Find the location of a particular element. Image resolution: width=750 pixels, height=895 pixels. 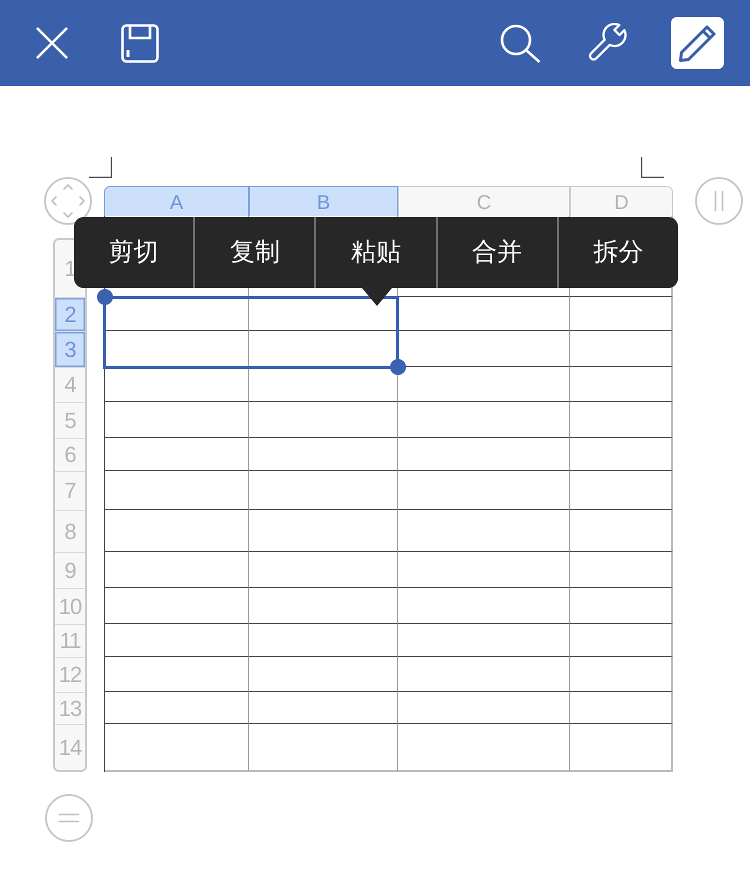

menu-item: 拆分 is located at coordinates (617, 252).